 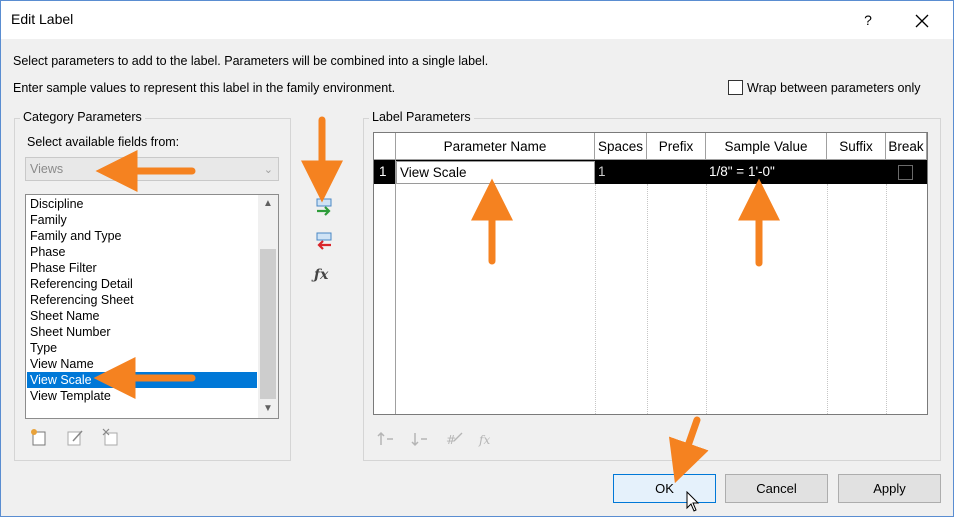 I want to click on category-dropdown-value: Views, so click(x=47, y=169).